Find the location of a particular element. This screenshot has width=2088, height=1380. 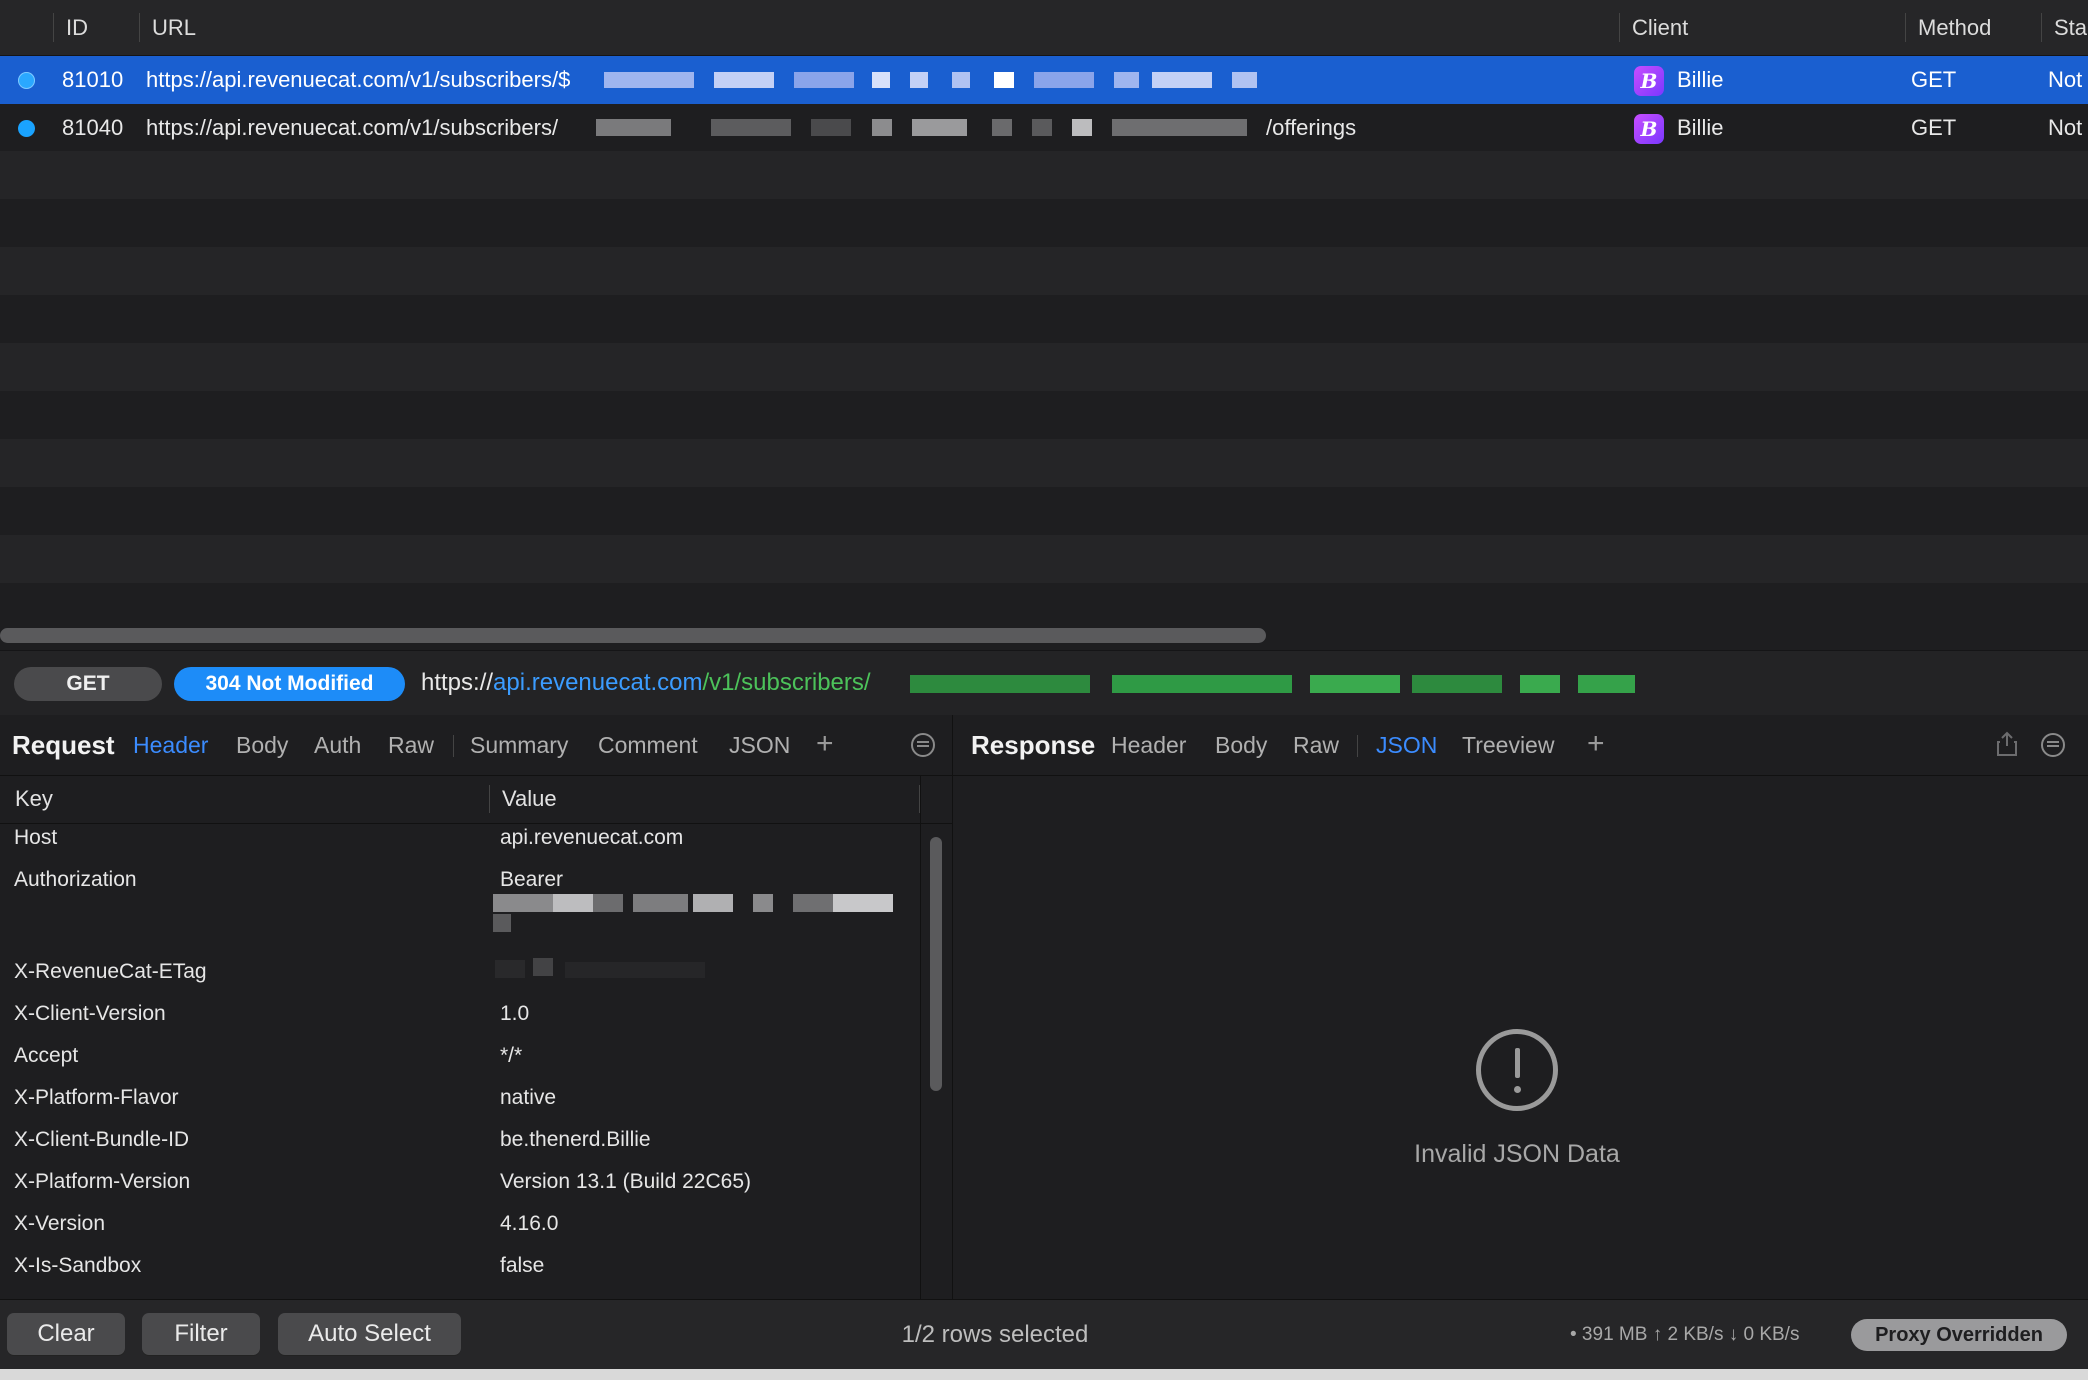

key-column-header: Key is located at coordinates (34, 799).